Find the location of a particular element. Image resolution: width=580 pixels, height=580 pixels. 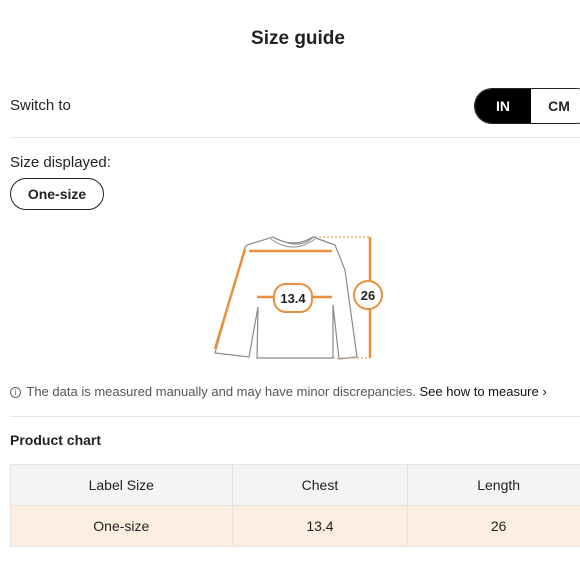

table-row: One-size 13.4 26 is located at coordinates (295, 526).